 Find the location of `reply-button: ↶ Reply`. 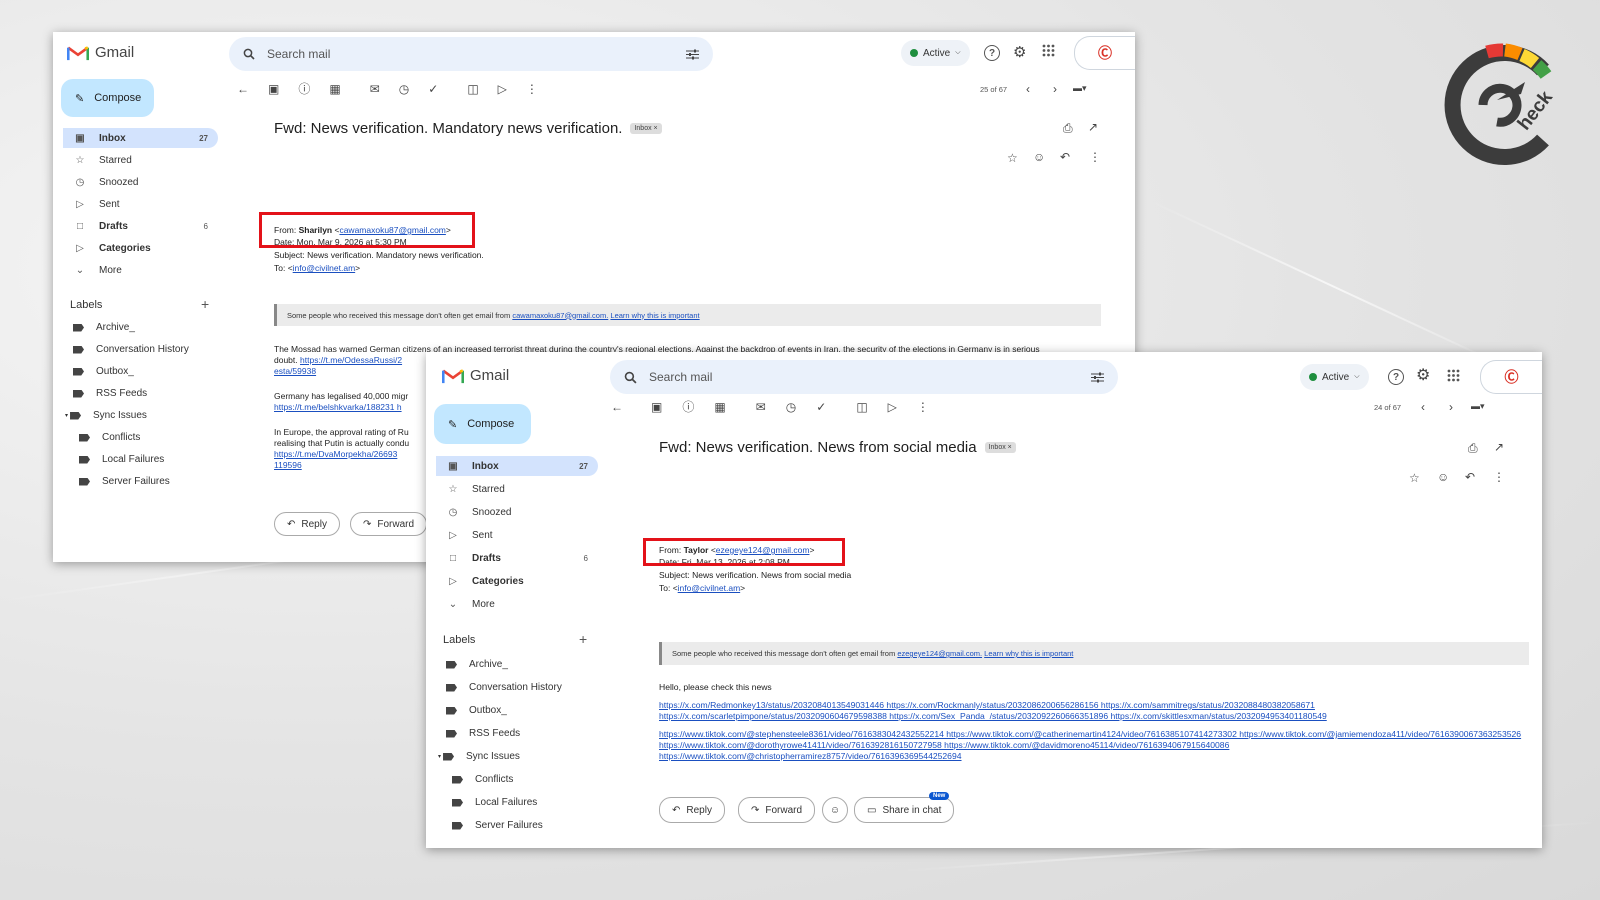

reply-button: ↶ Reply is located at coordinates (692, 810).